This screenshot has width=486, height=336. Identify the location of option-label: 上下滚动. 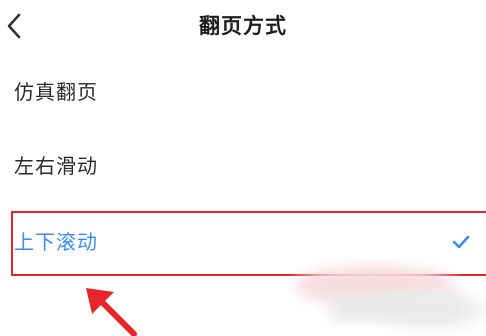
(56, 242).